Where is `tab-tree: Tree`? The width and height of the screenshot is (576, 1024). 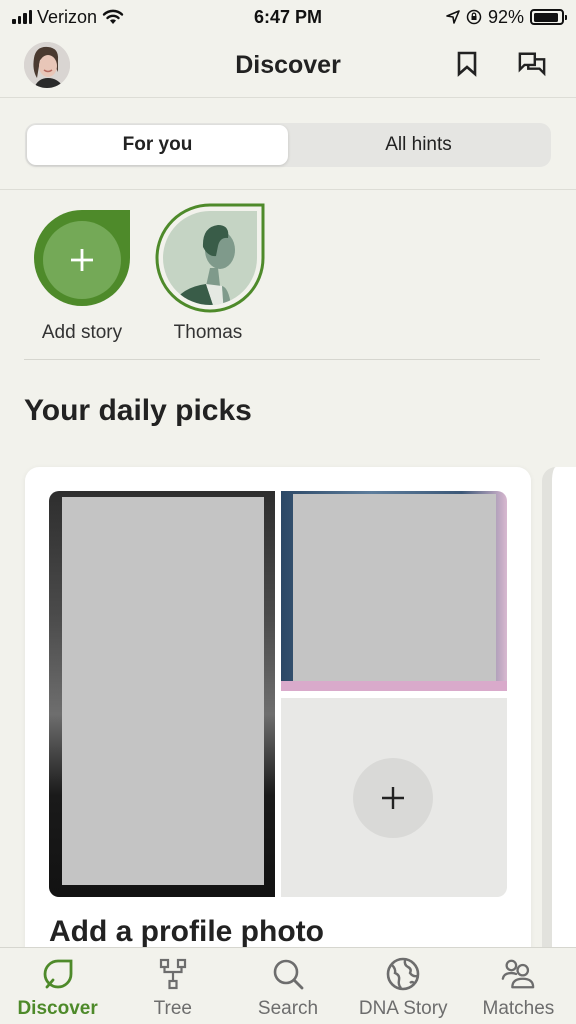
tab-tree: Tree is located at coordinates (172, 986).